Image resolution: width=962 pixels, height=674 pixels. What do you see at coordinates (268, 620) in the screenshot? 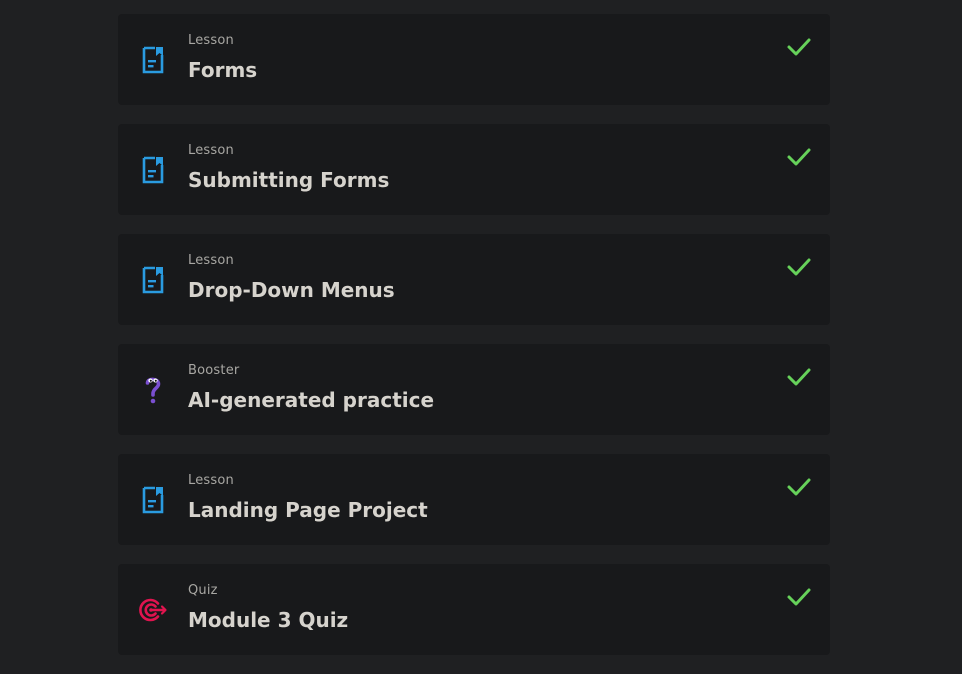
I see `item-title: Module 3 Quiz` at bounding box center [268, 620].